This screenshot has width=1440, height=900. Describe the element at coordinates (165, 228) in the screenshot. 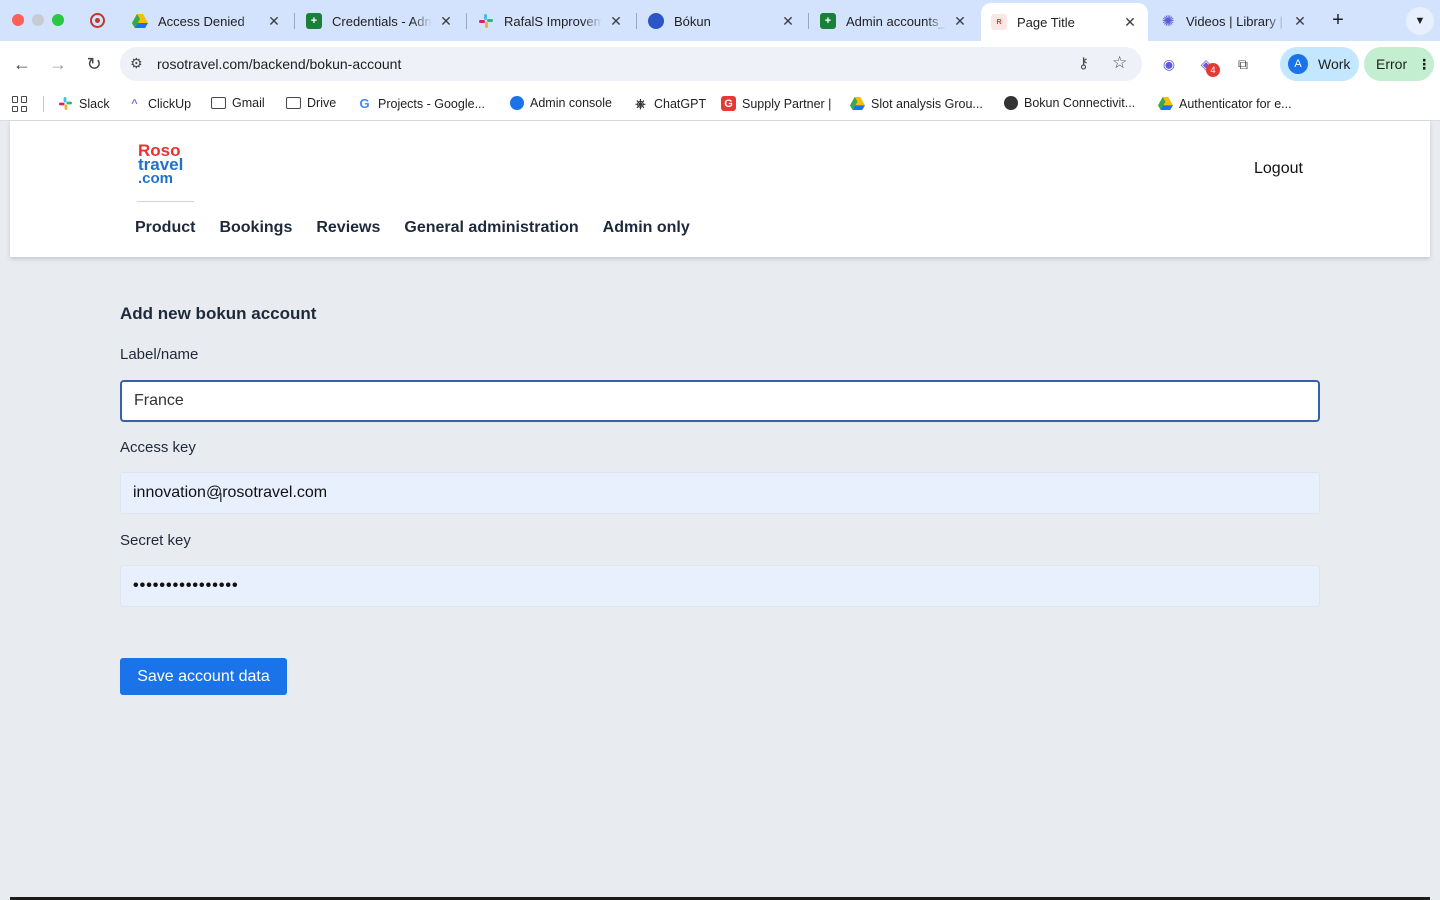

I see `nav-product: Product` at that location.